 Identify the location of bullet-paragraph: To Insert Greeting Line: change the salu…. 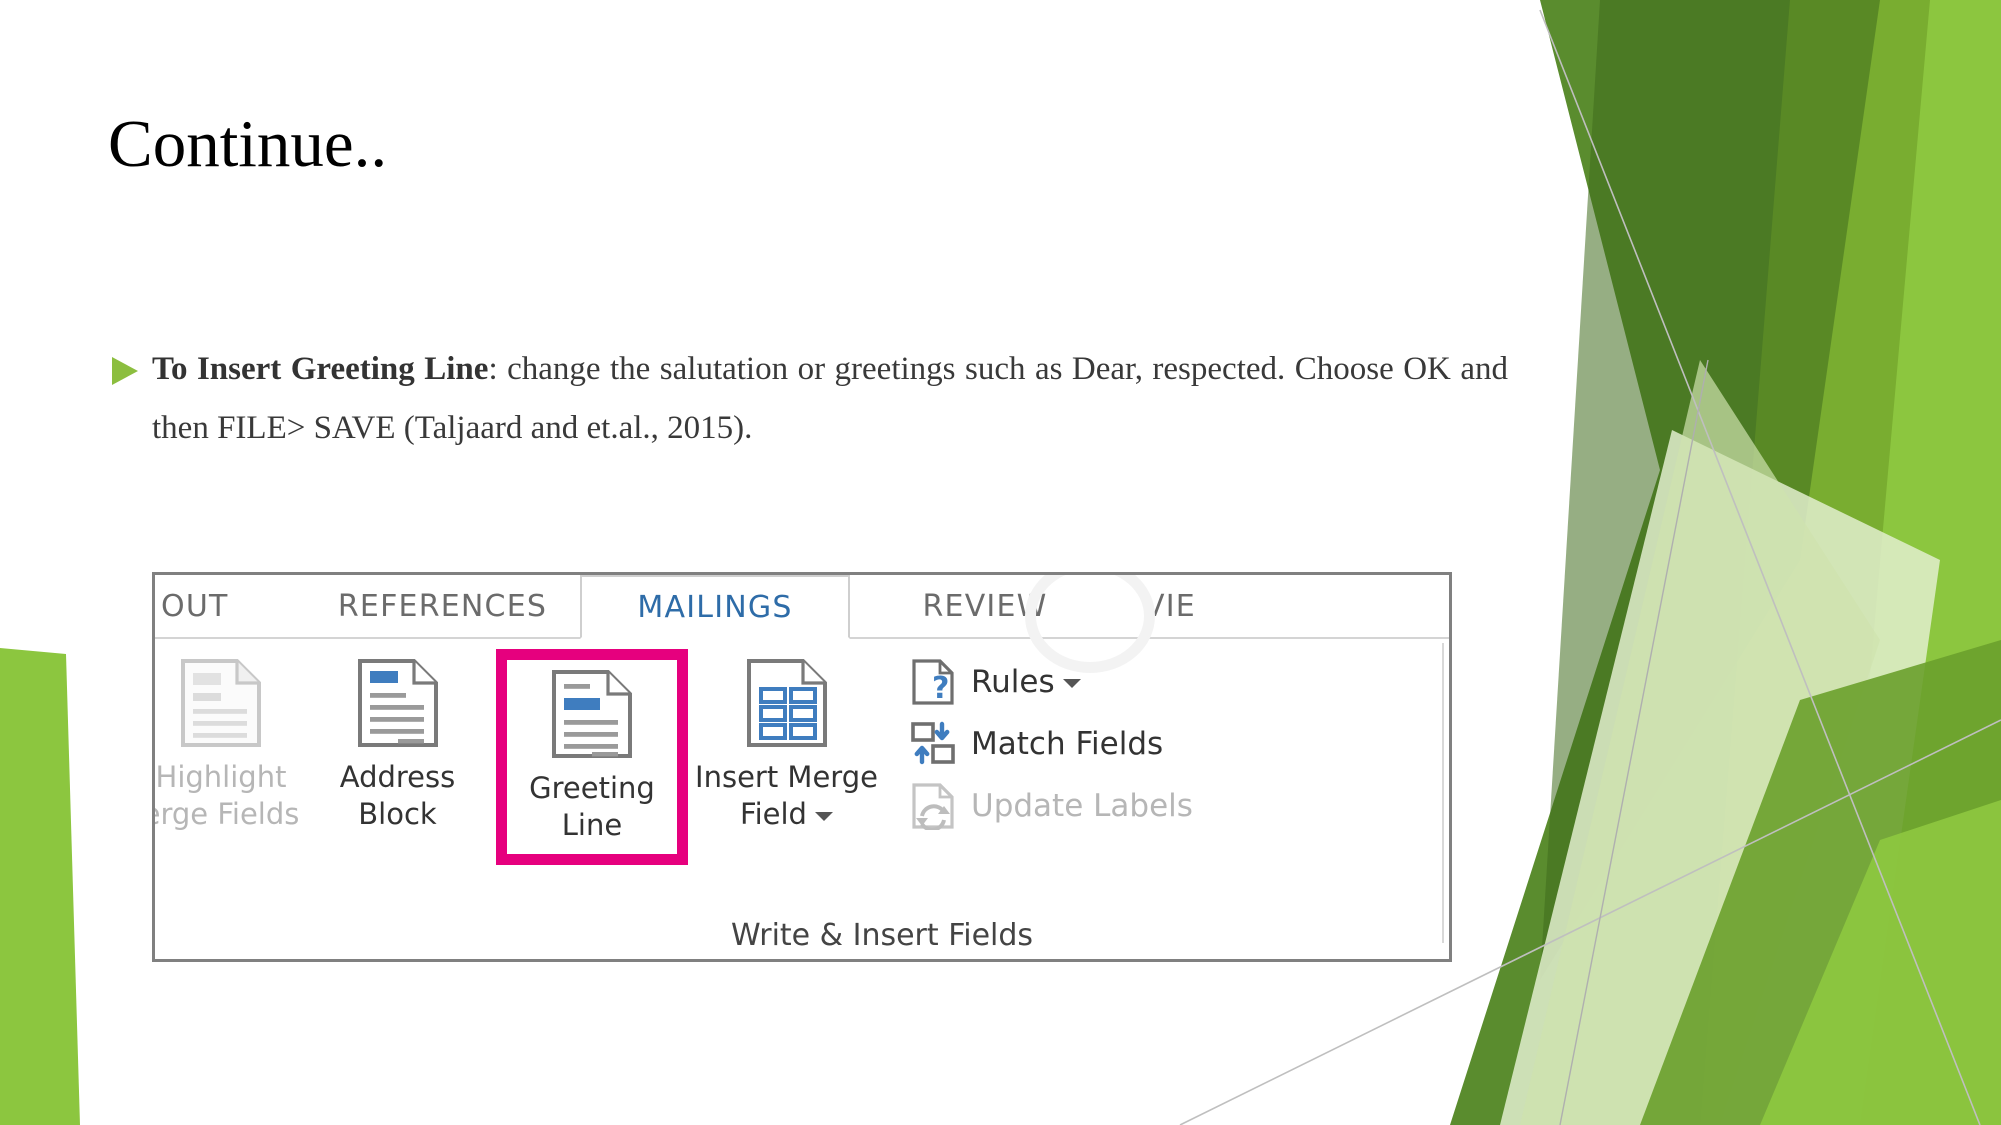
(830, 398).